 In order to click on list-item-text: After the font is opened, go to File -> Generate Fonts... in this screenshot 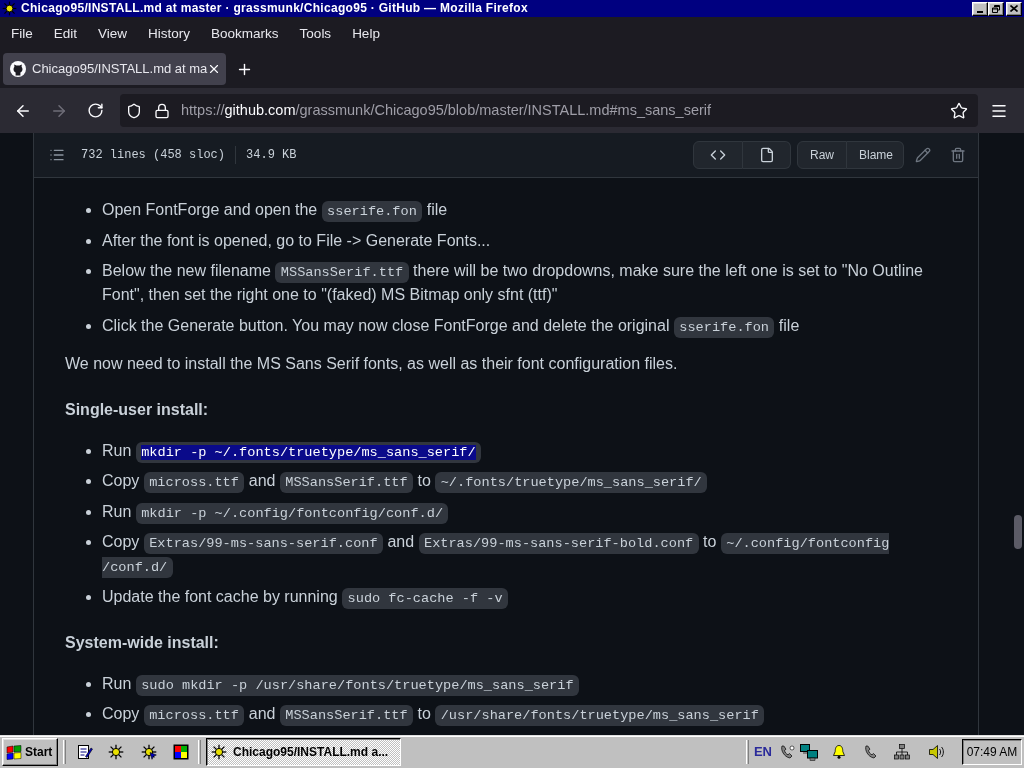, I will do `click(297, 240)`.